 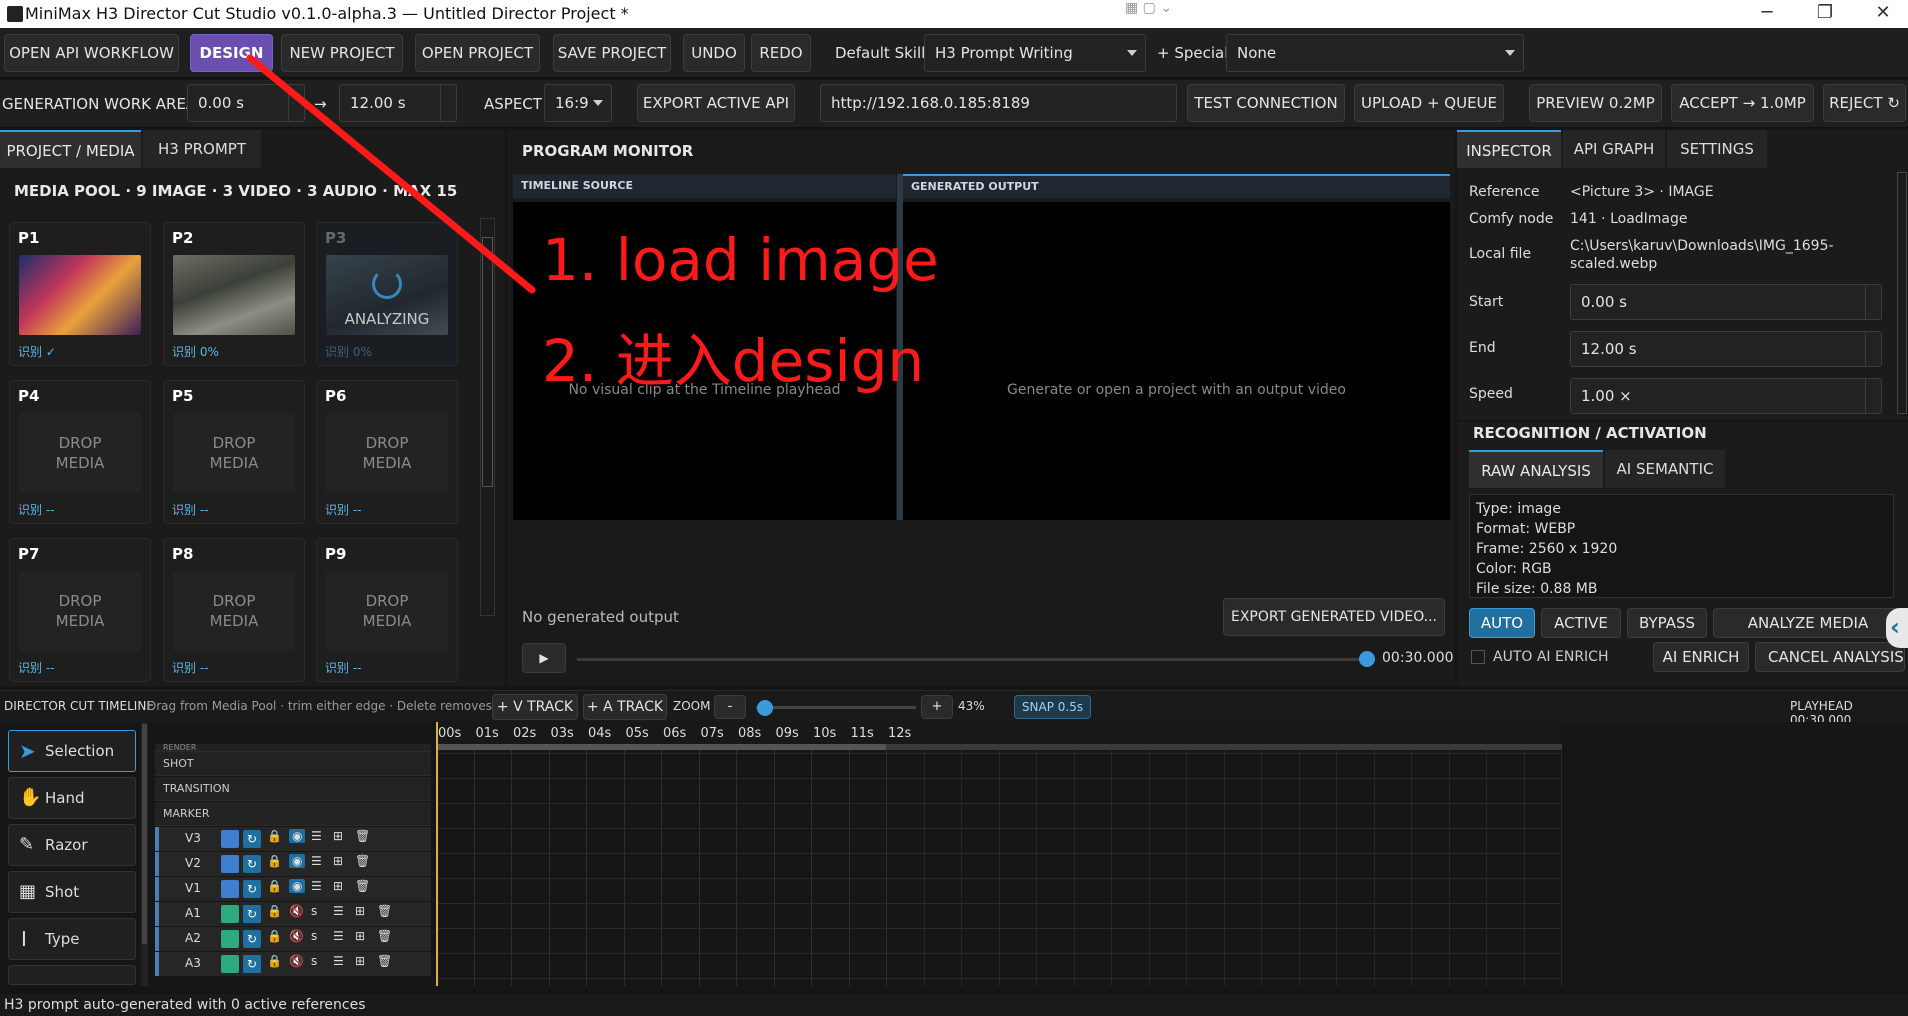 I want to click on play-button: ▶, so click(x=544, y=658).